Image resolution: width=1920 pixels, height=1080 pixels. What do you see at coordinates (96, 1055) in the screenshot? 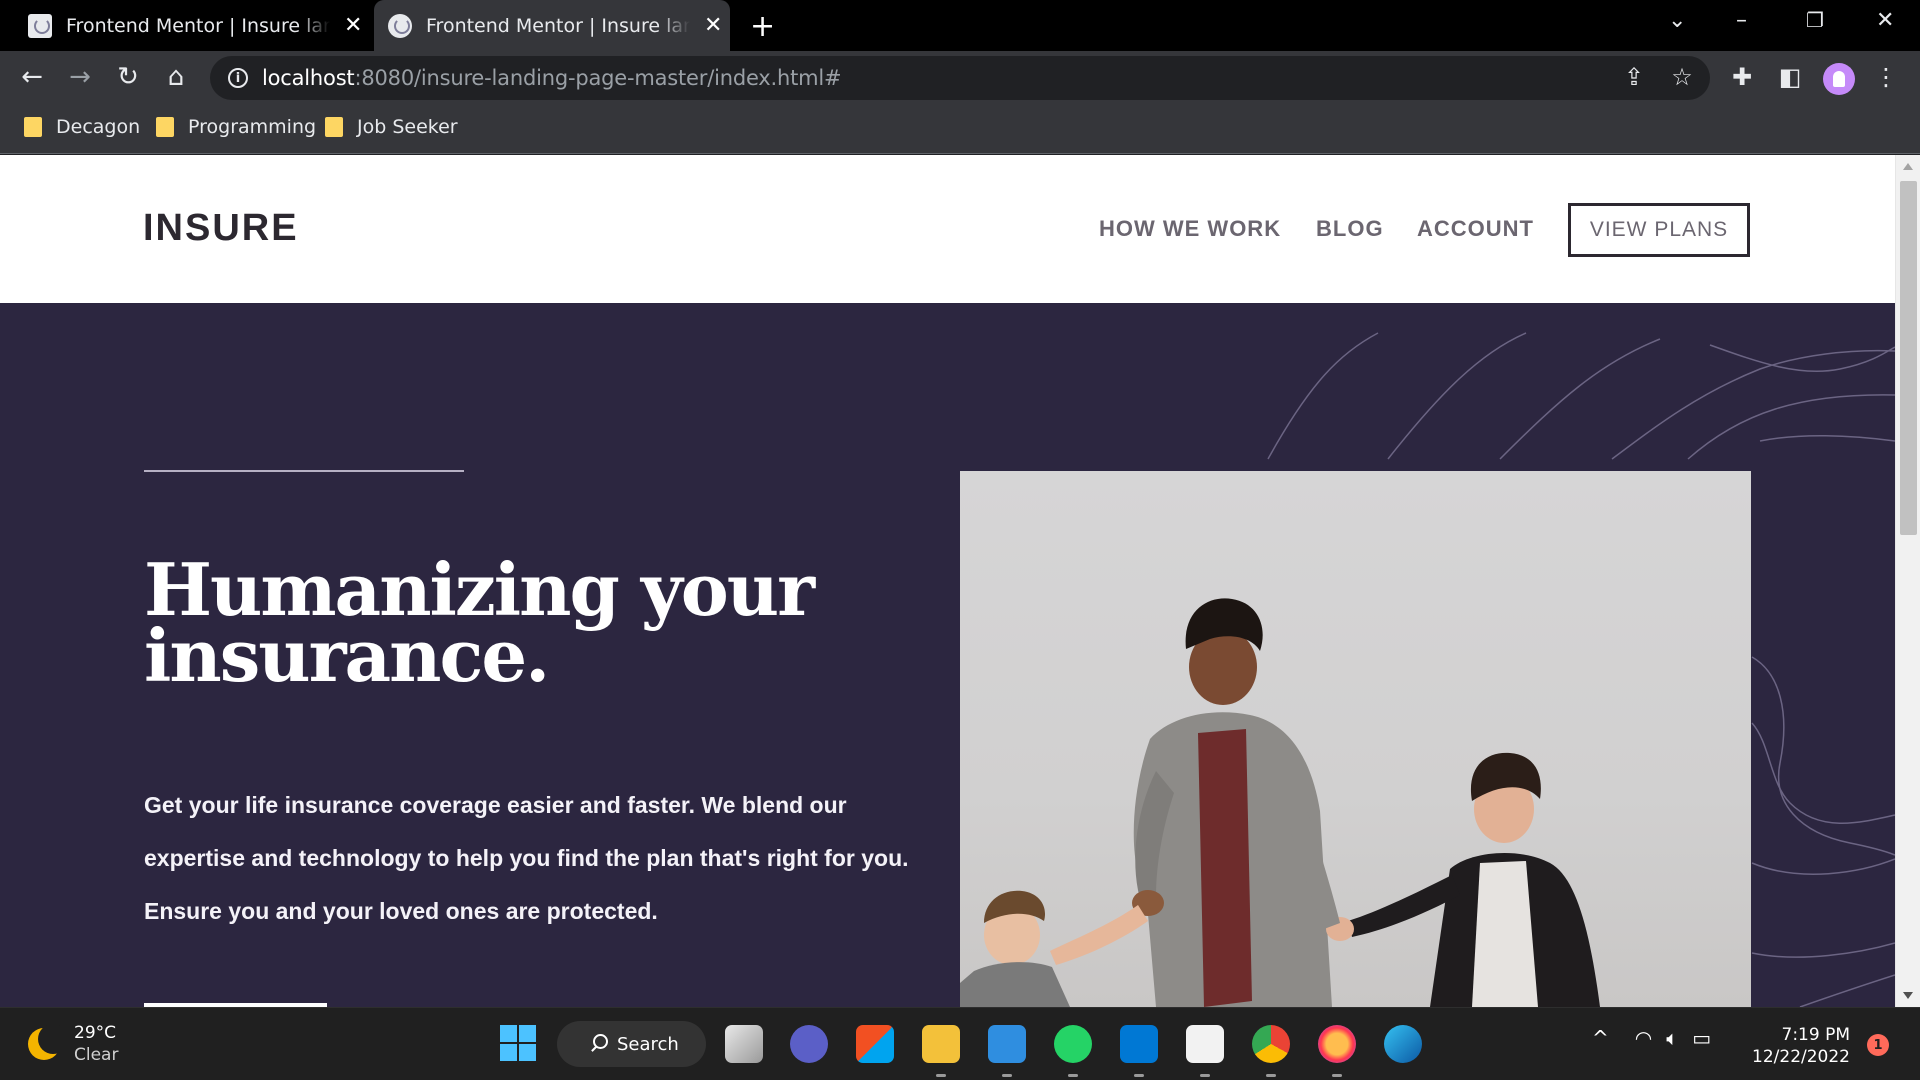
I see `weather-condition: Clear` at bounding box center [96, 1055].